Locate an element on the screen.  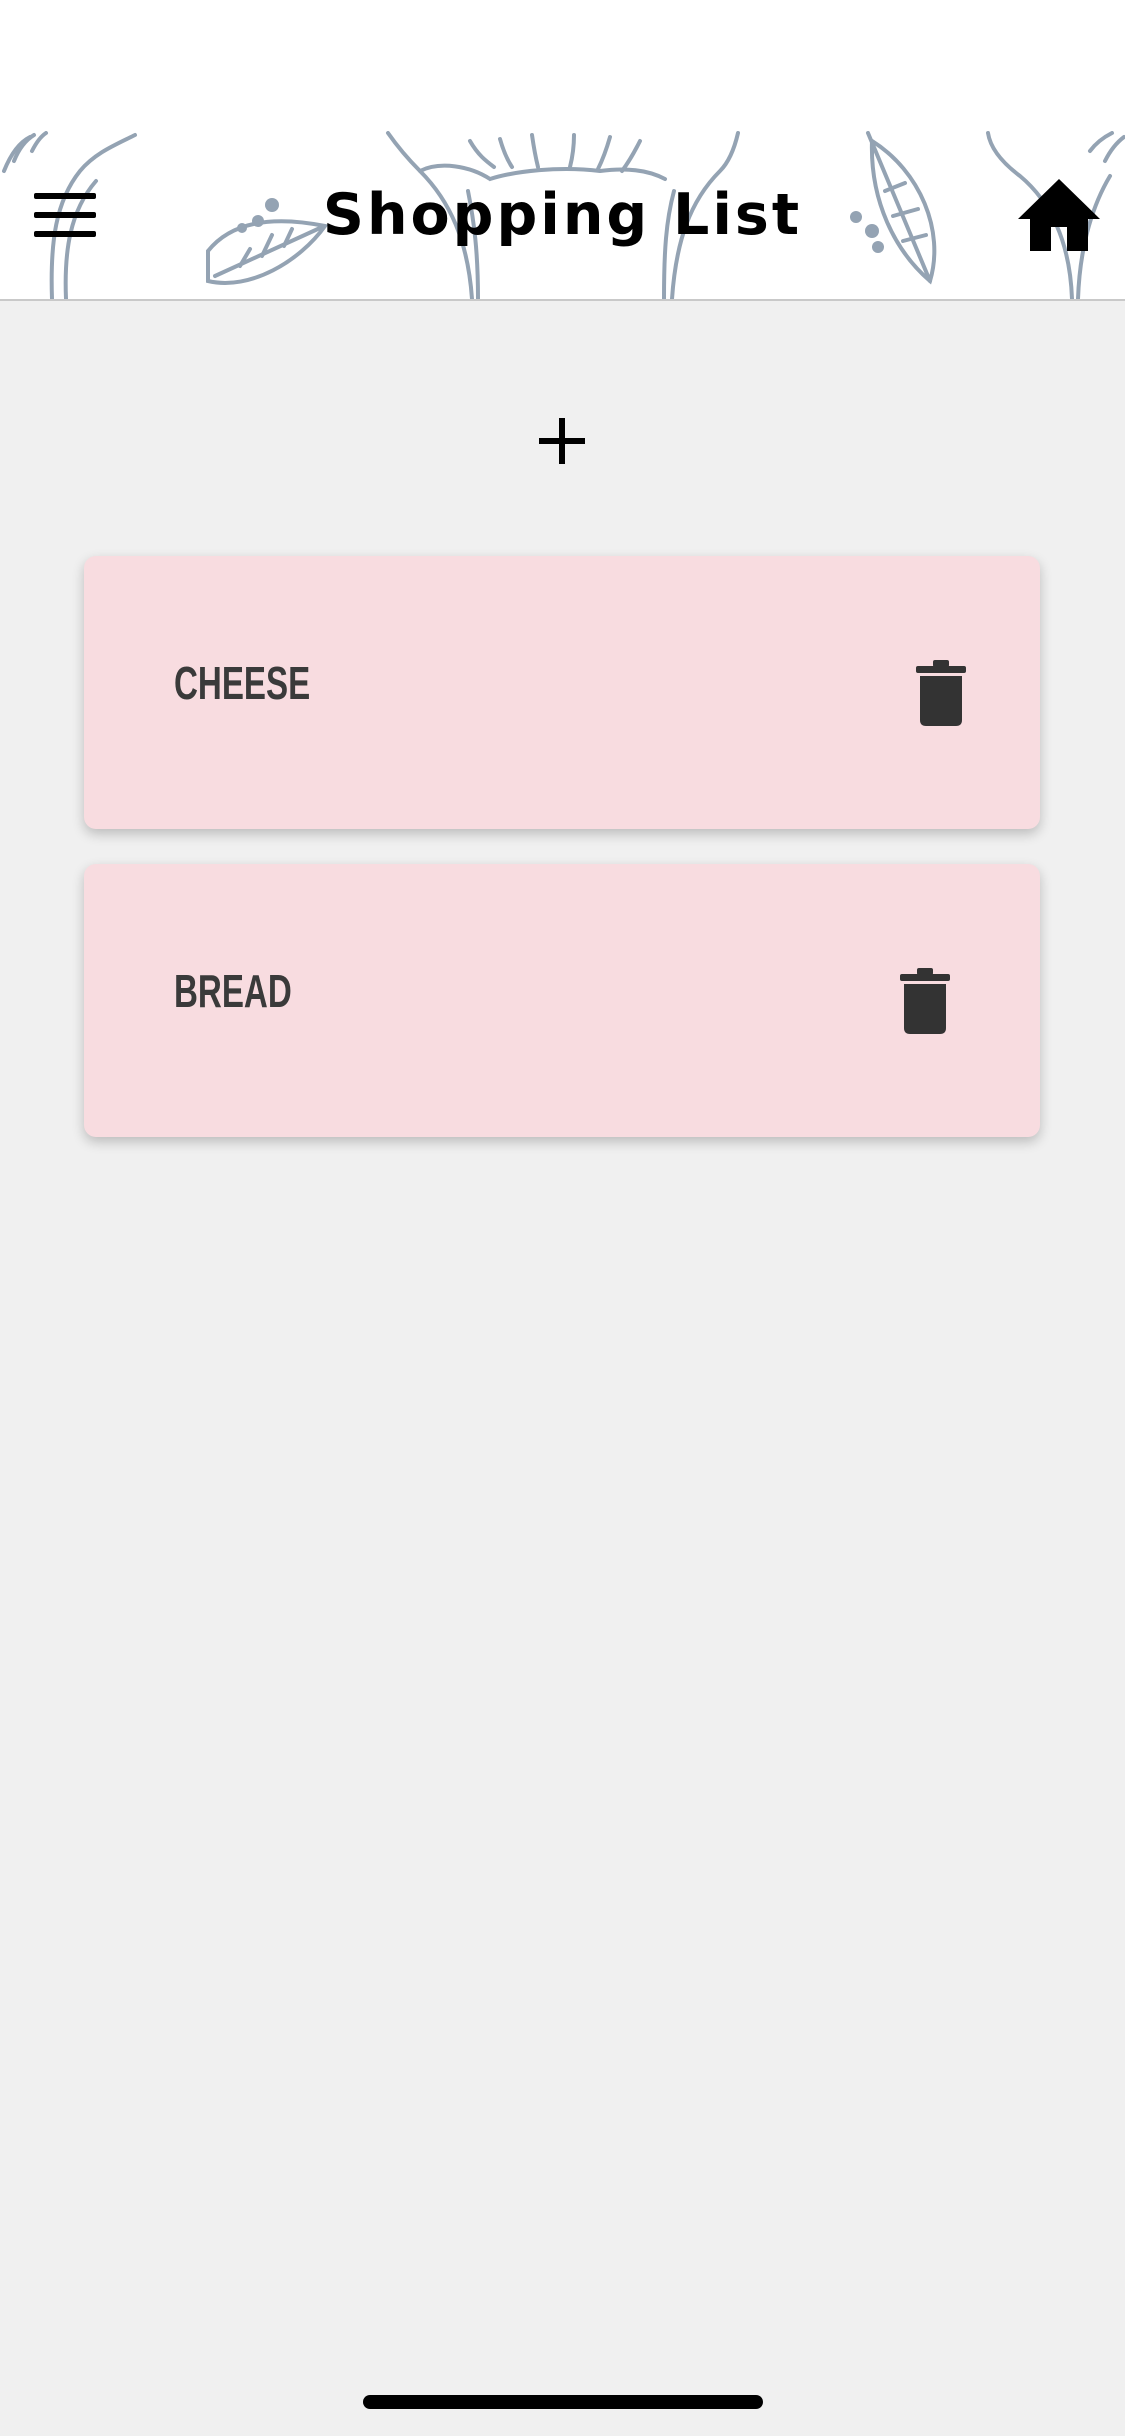
home-icon is located at coordinates (1059, 215).